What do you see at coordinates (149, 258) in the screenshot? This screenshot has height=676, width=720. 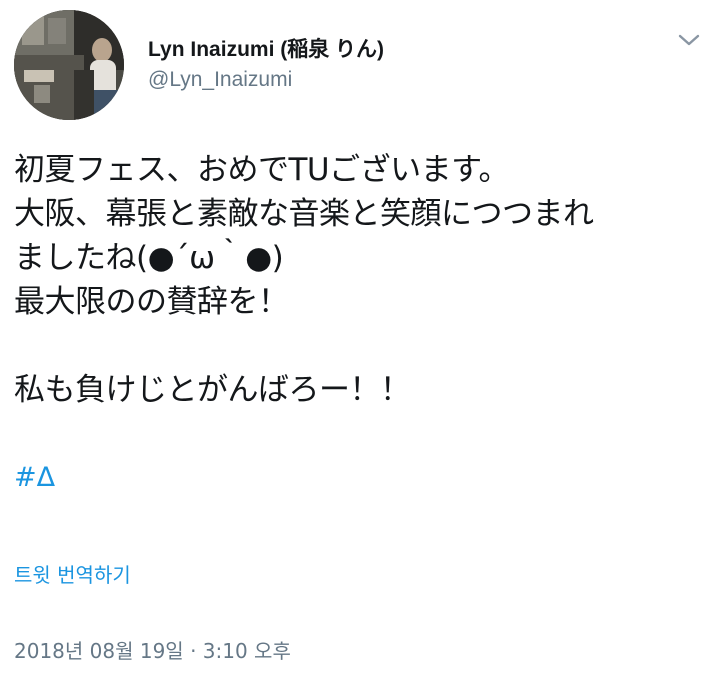 I see `tweet-text-line: ましたね(●´ω｀●)` at bounding box center [149, 258].